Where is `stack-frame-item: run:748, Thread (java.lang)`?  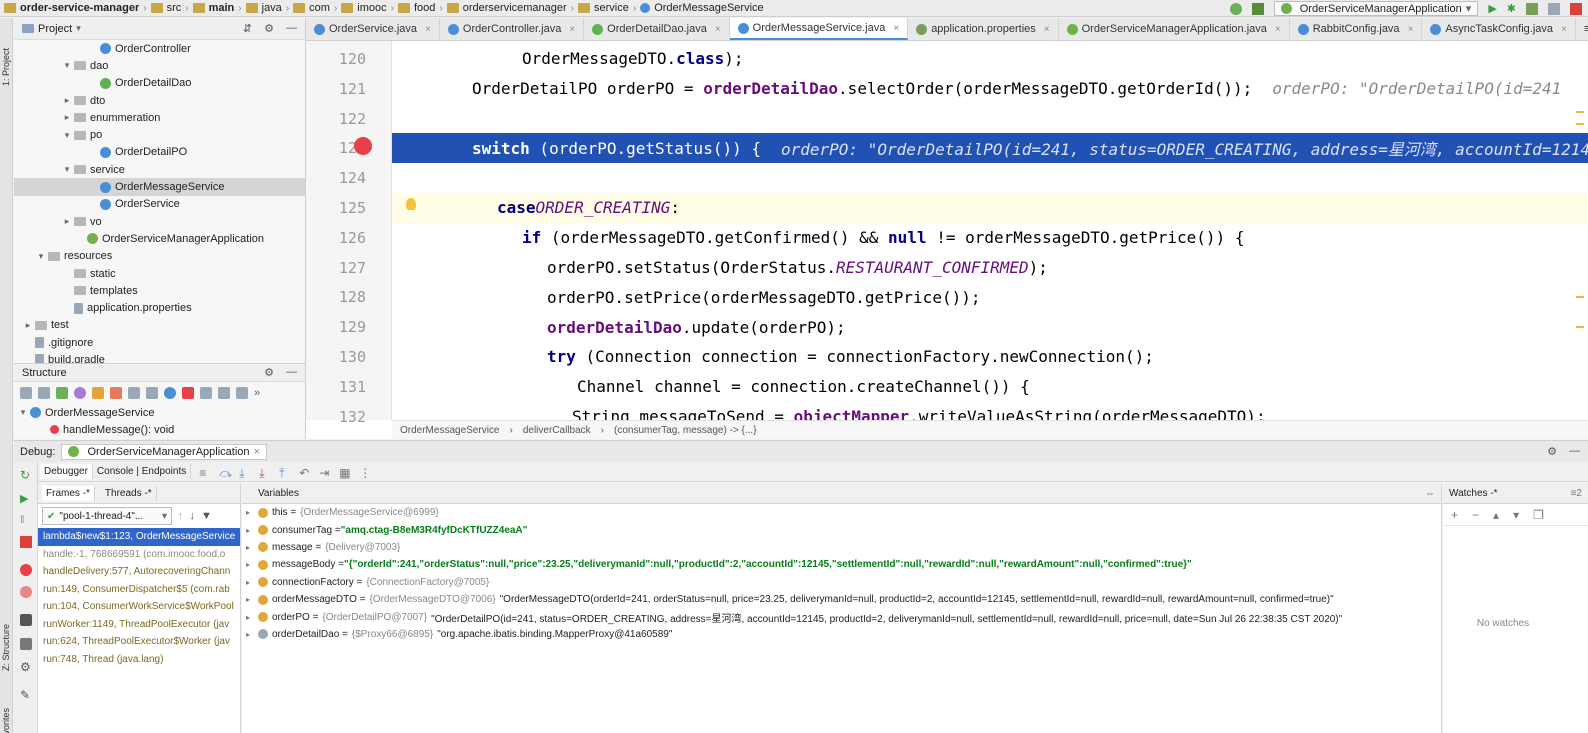
stack-frame-item: run:748, Thread (java.lang) is located at coordinates (139, 660).